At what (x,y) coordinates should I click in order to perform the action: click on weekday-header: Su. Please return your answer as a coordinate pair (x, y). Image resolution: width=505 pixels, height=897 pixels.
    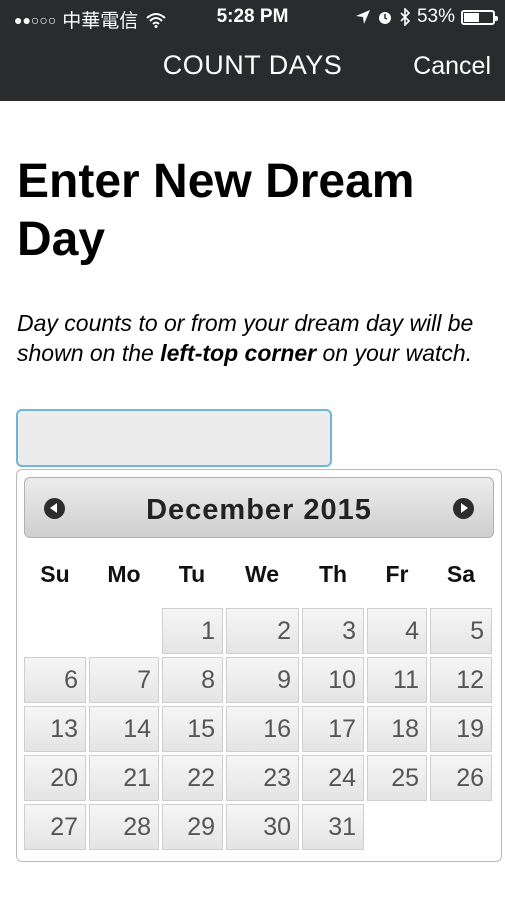
    Looking at the image, I should click on (55, 574).